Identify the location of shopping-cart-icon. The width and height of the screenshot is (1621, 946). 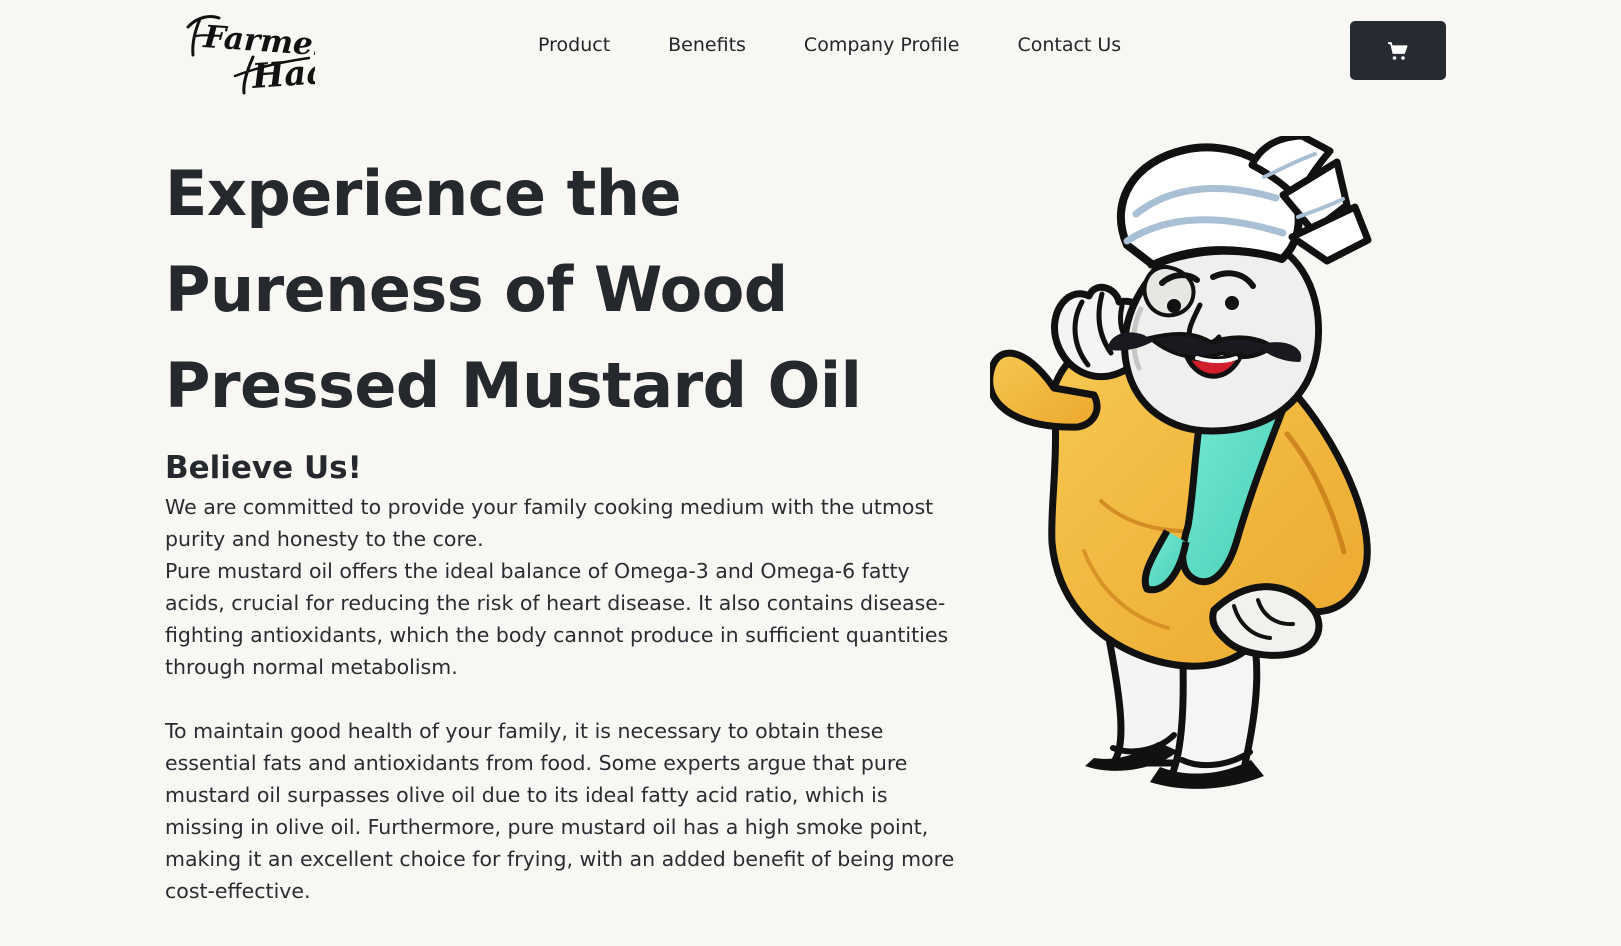
(1398, 50).